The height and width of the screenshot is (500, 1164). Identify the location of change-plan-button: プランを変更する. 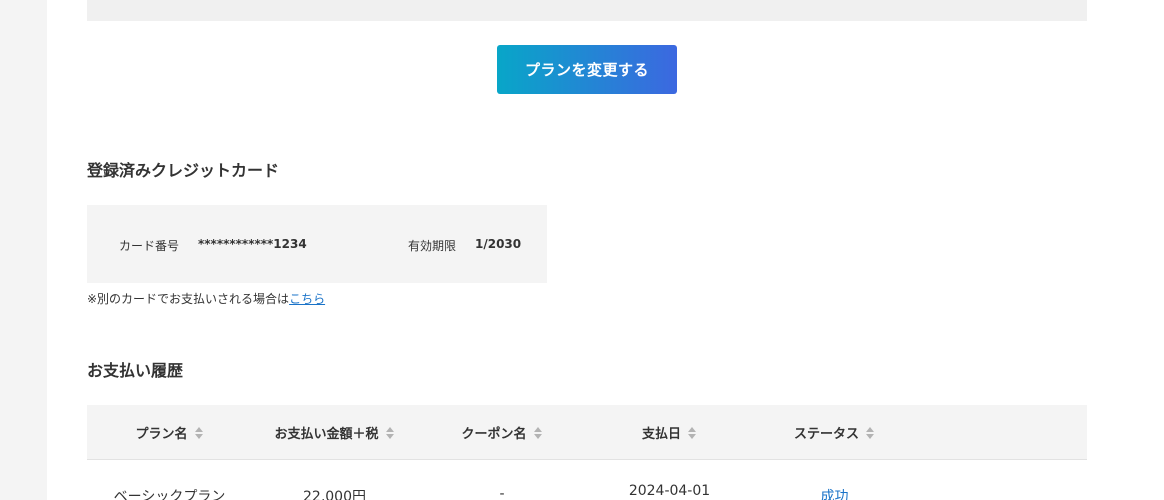
(587, 69).